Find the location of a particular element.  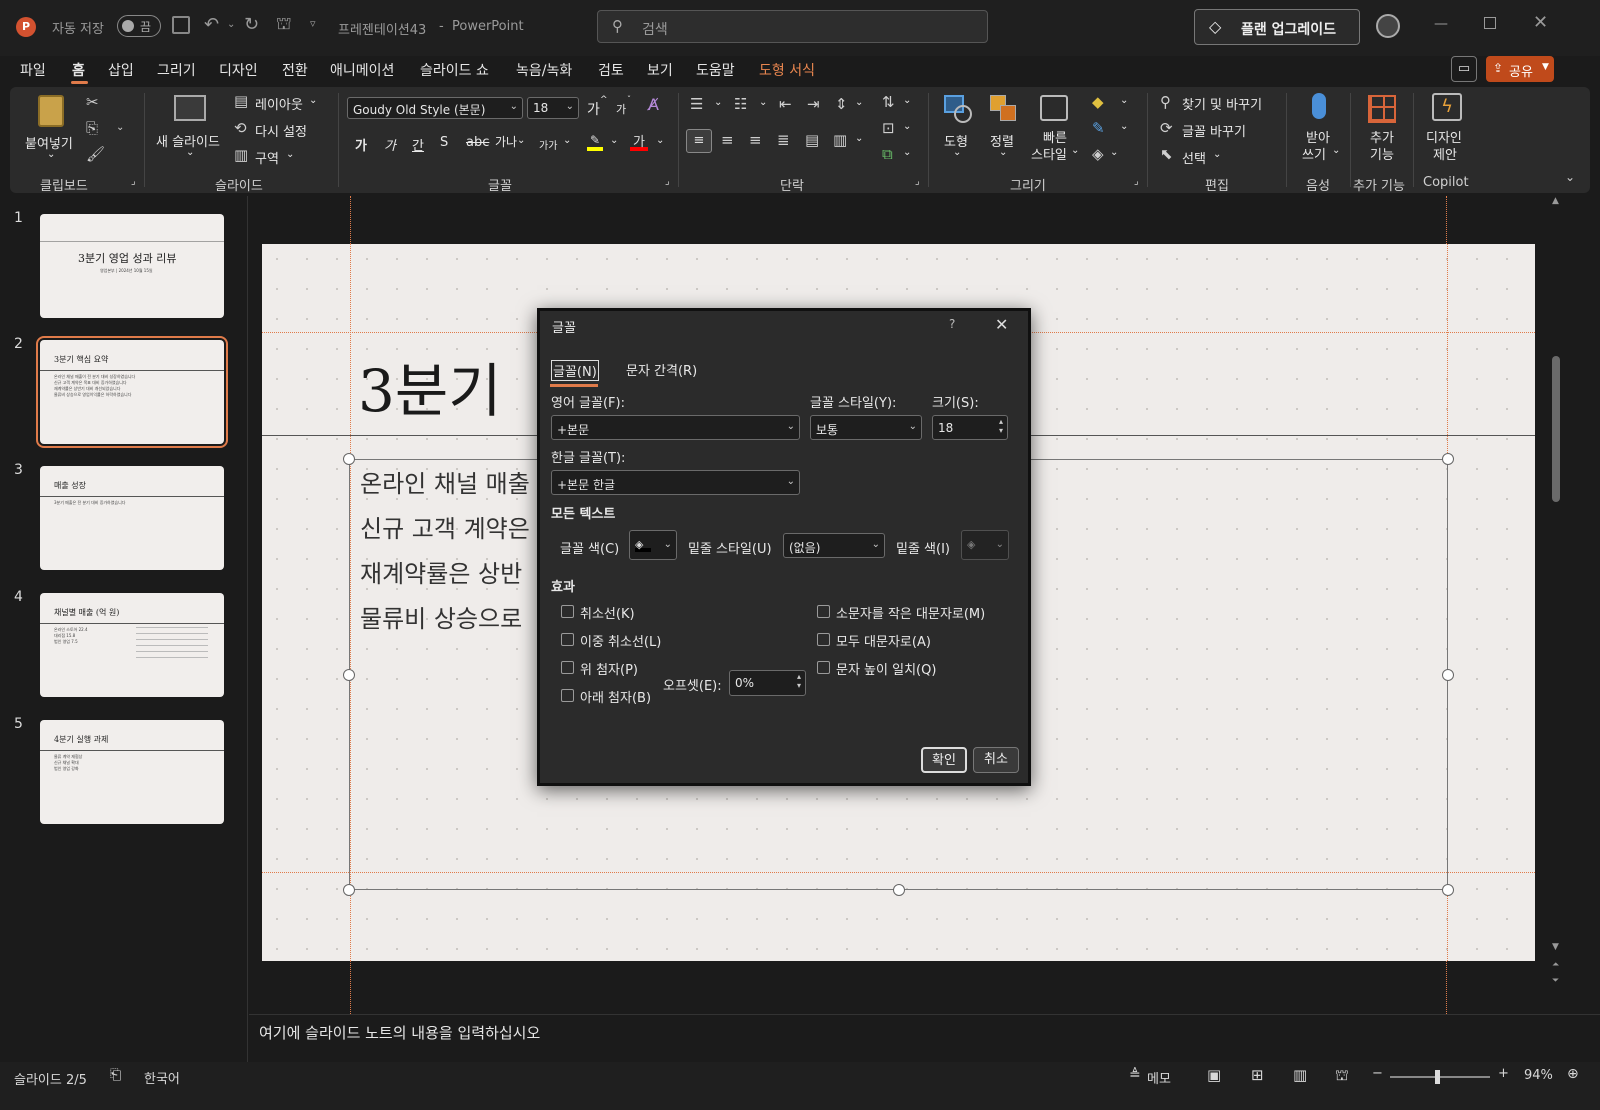

scroll-up-icon: ▲ is located at coordinates (1555, 201).